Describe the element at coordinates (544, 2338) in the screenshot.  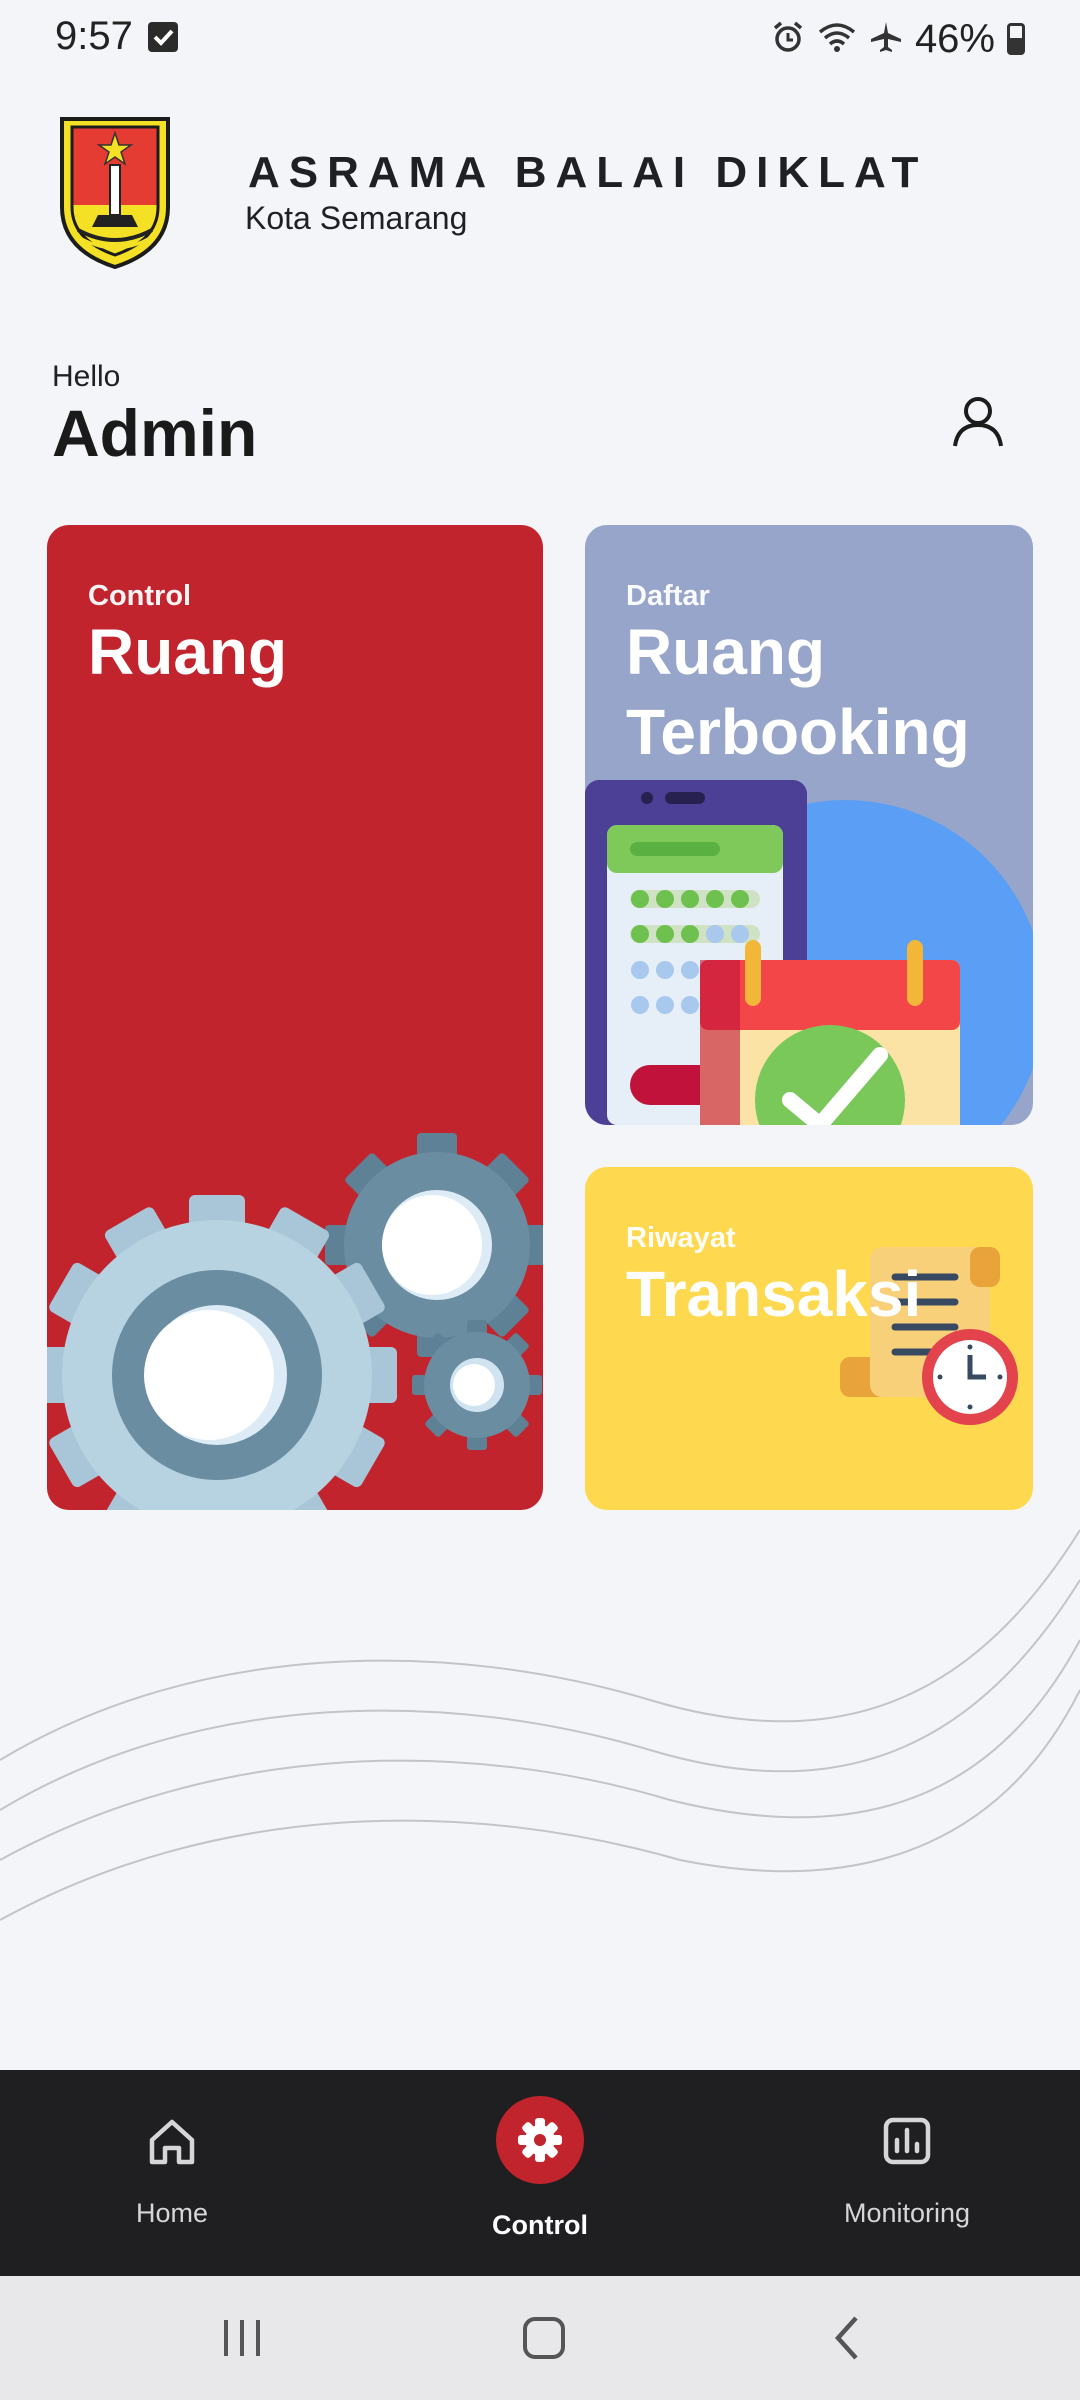
I see `home-circle-icon` at that location.